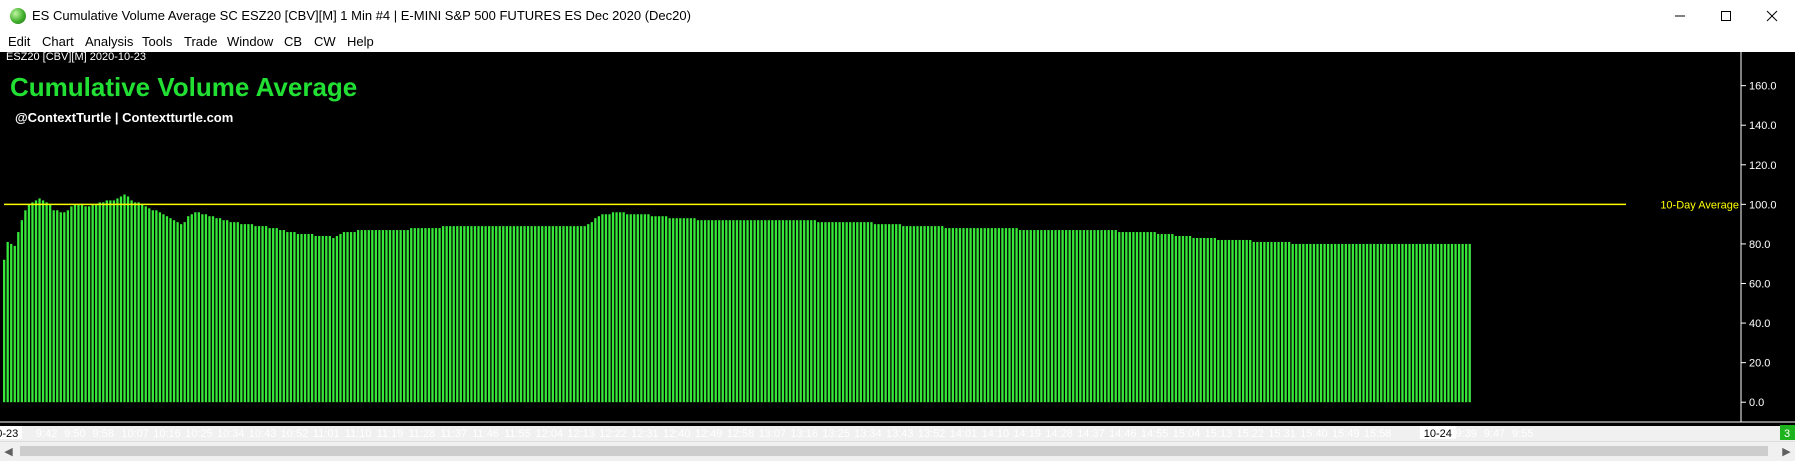 This screenshot has width=1795, height=461. I want to click on menu-cw: CW, so click(325, 41).